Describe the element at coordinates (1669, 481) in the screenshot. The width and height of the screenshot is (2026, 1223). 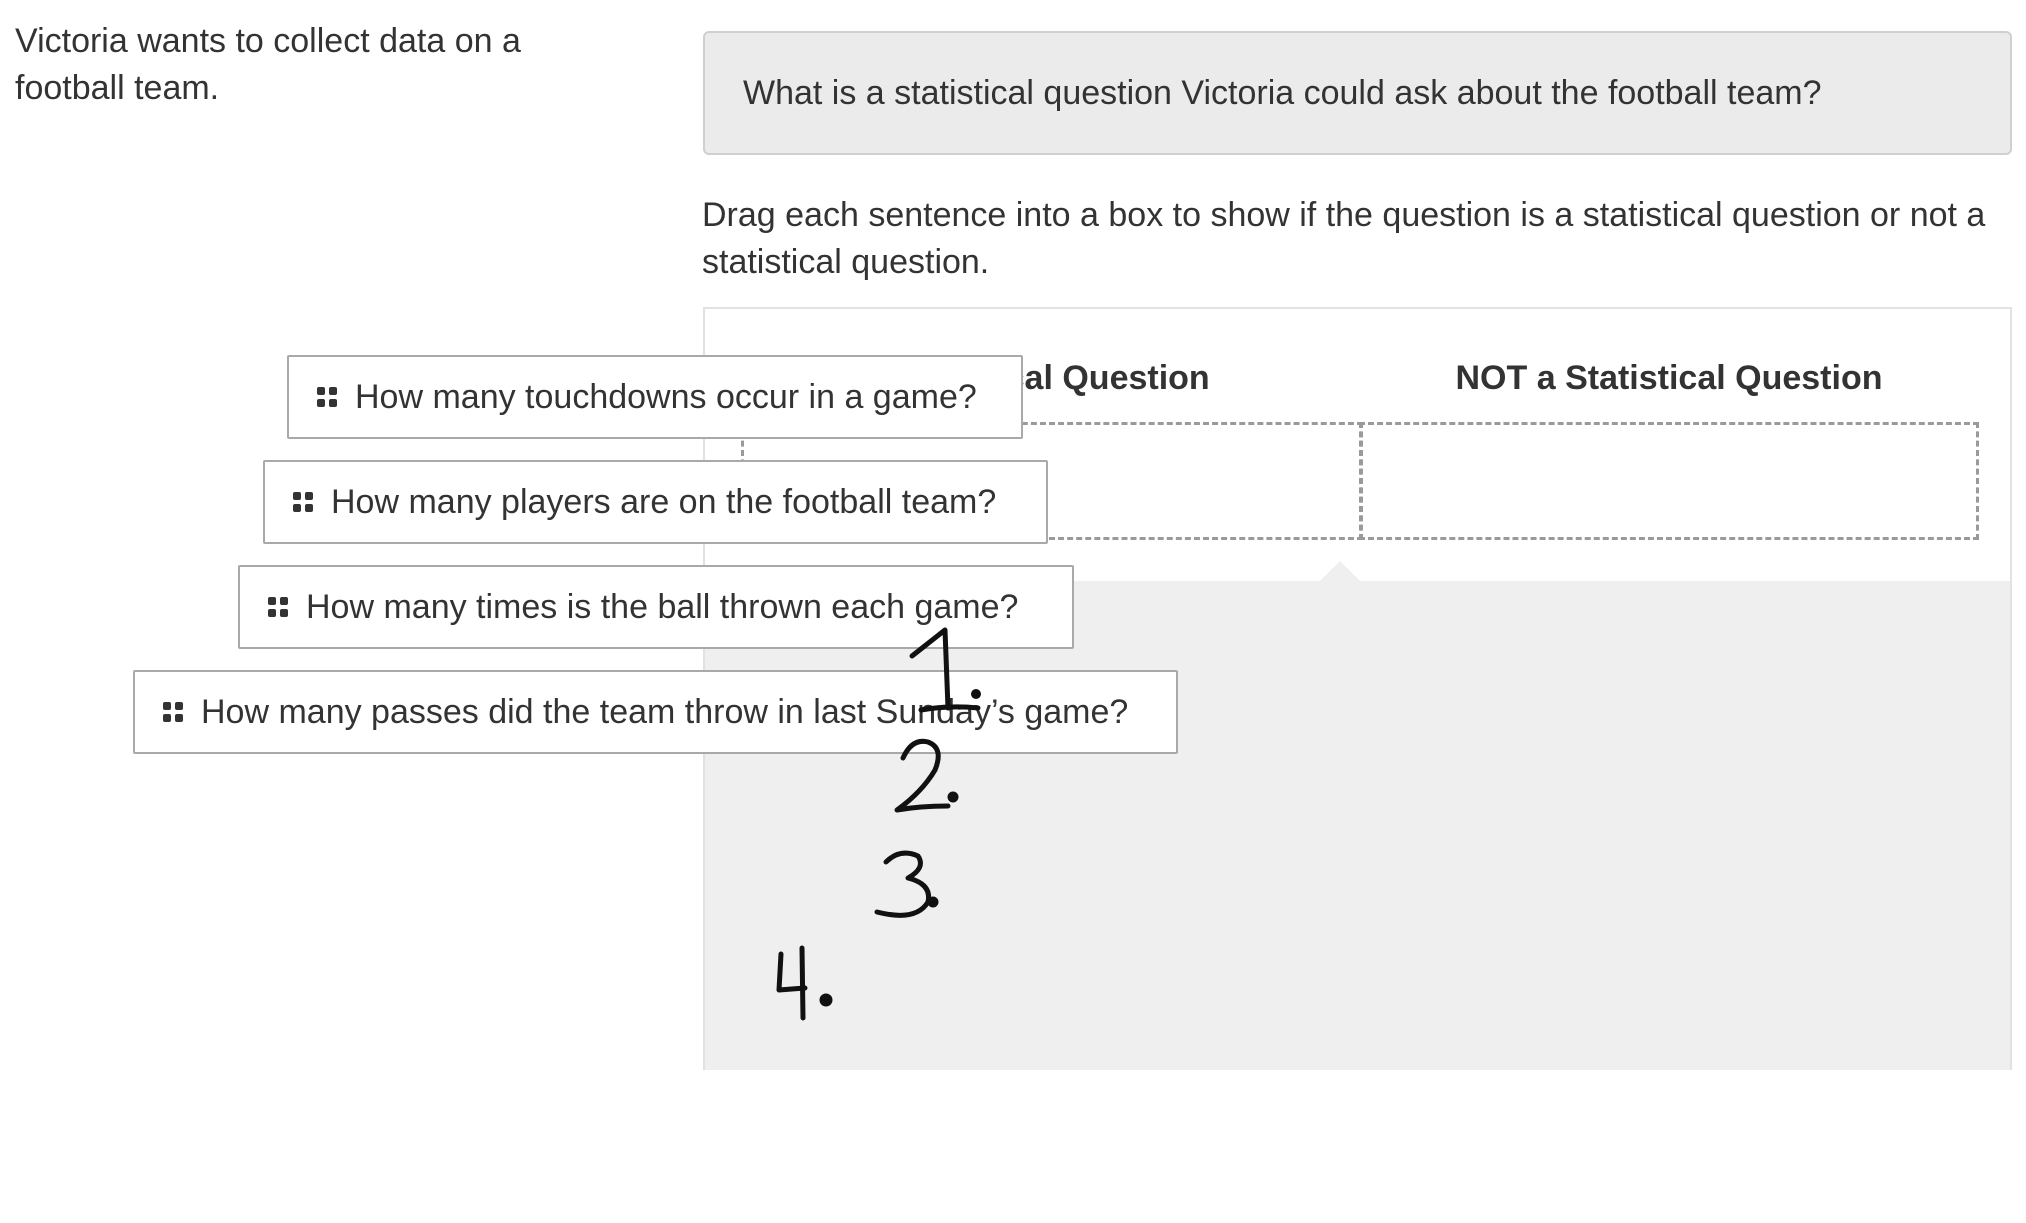
I see `drop-zone-not-statistical` at that location.